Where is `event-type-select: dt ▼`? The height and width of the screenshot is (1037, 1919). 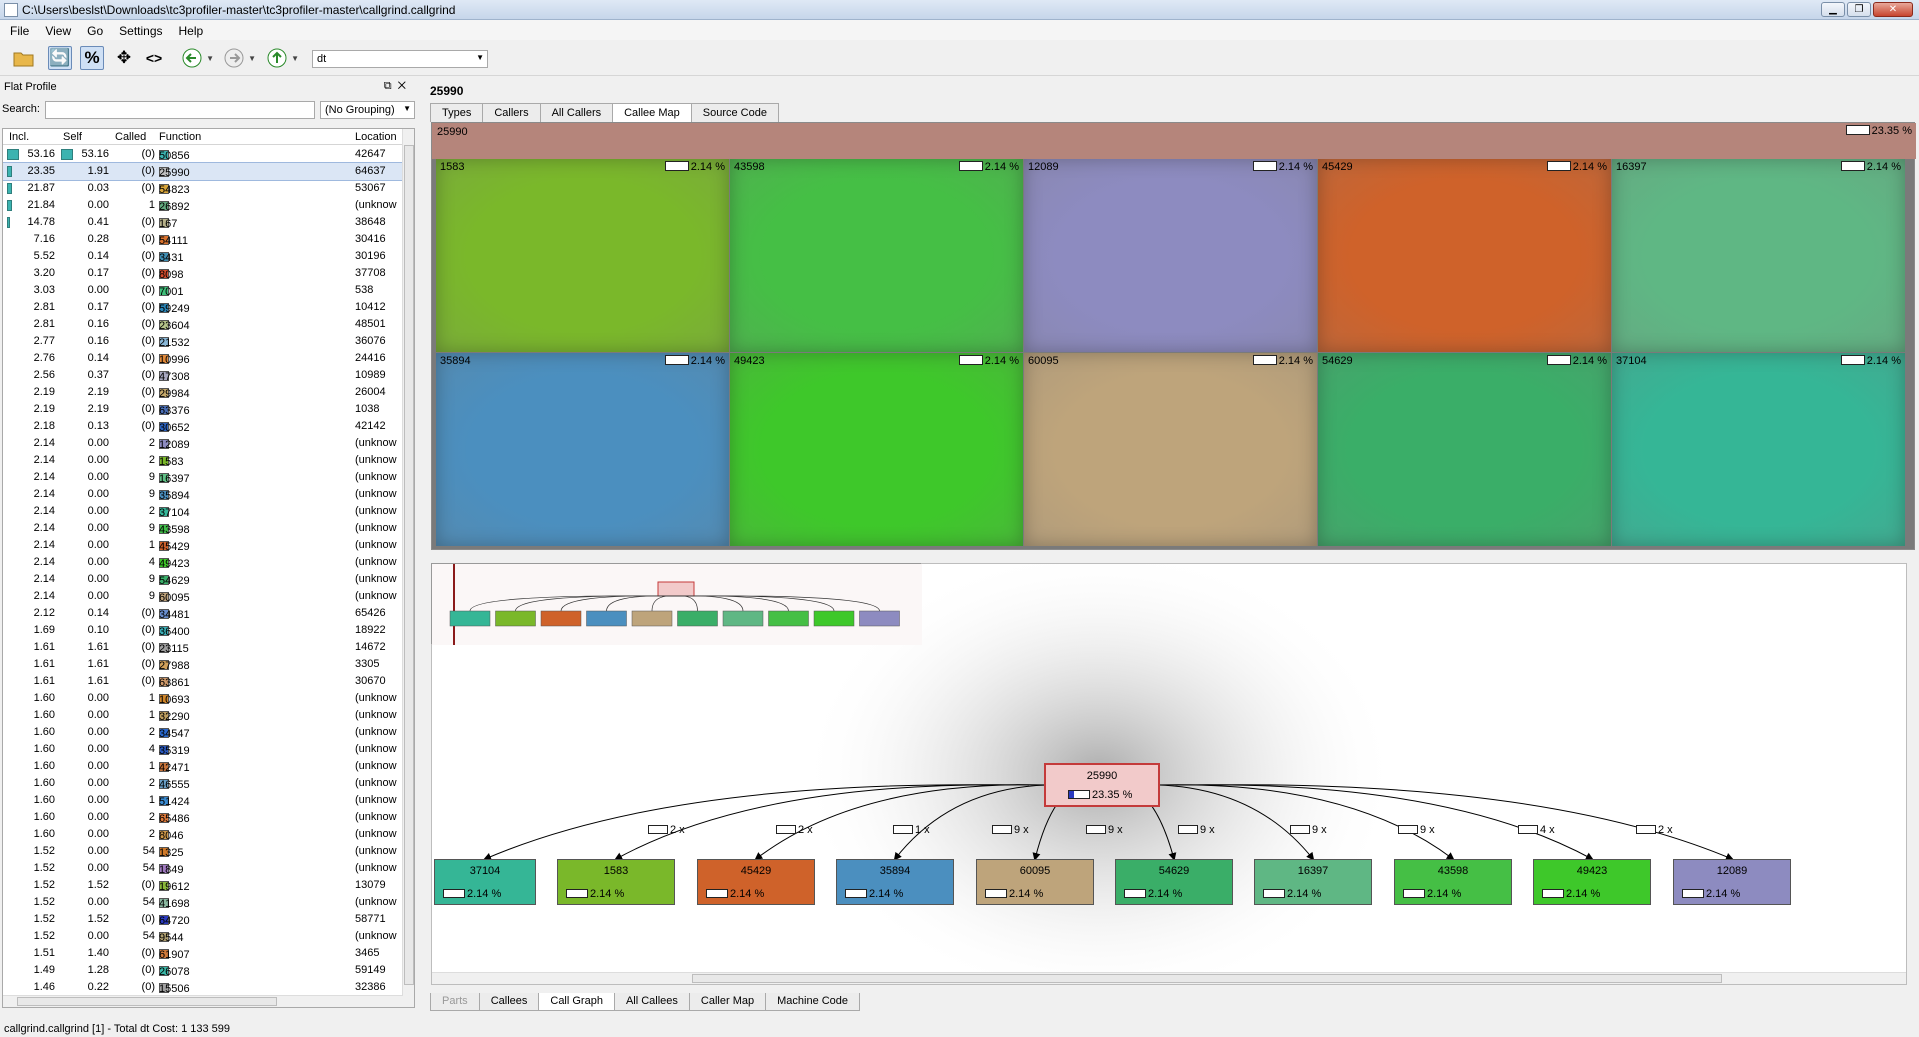 event-type-select: dt ▼ is located at coordinates (400, 59).